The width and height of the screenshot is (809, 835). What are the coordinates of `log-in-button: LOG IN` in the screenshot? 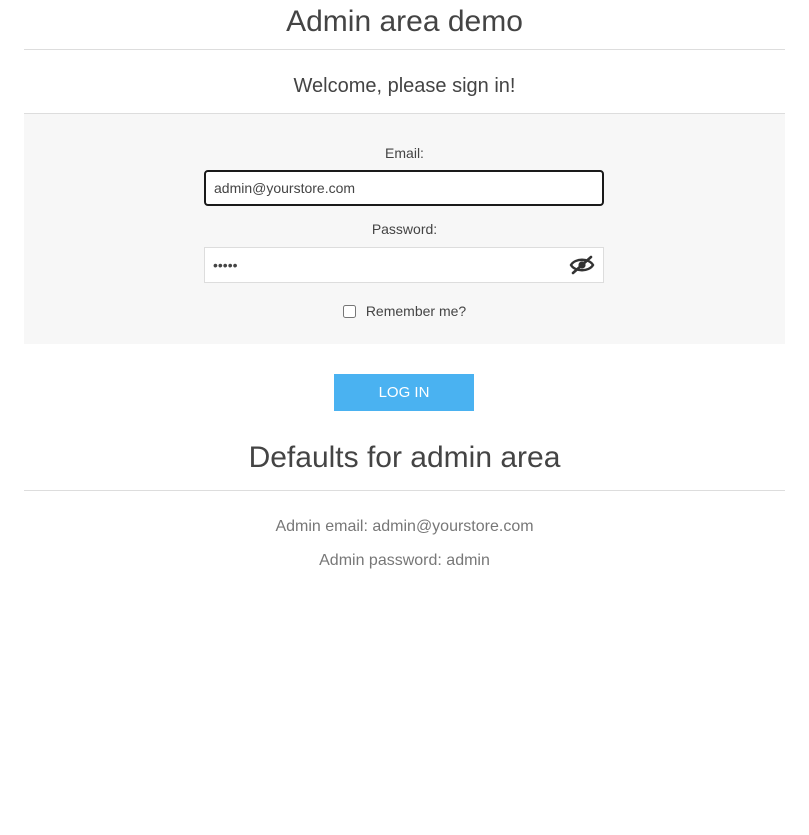 It's located at (404, 392).